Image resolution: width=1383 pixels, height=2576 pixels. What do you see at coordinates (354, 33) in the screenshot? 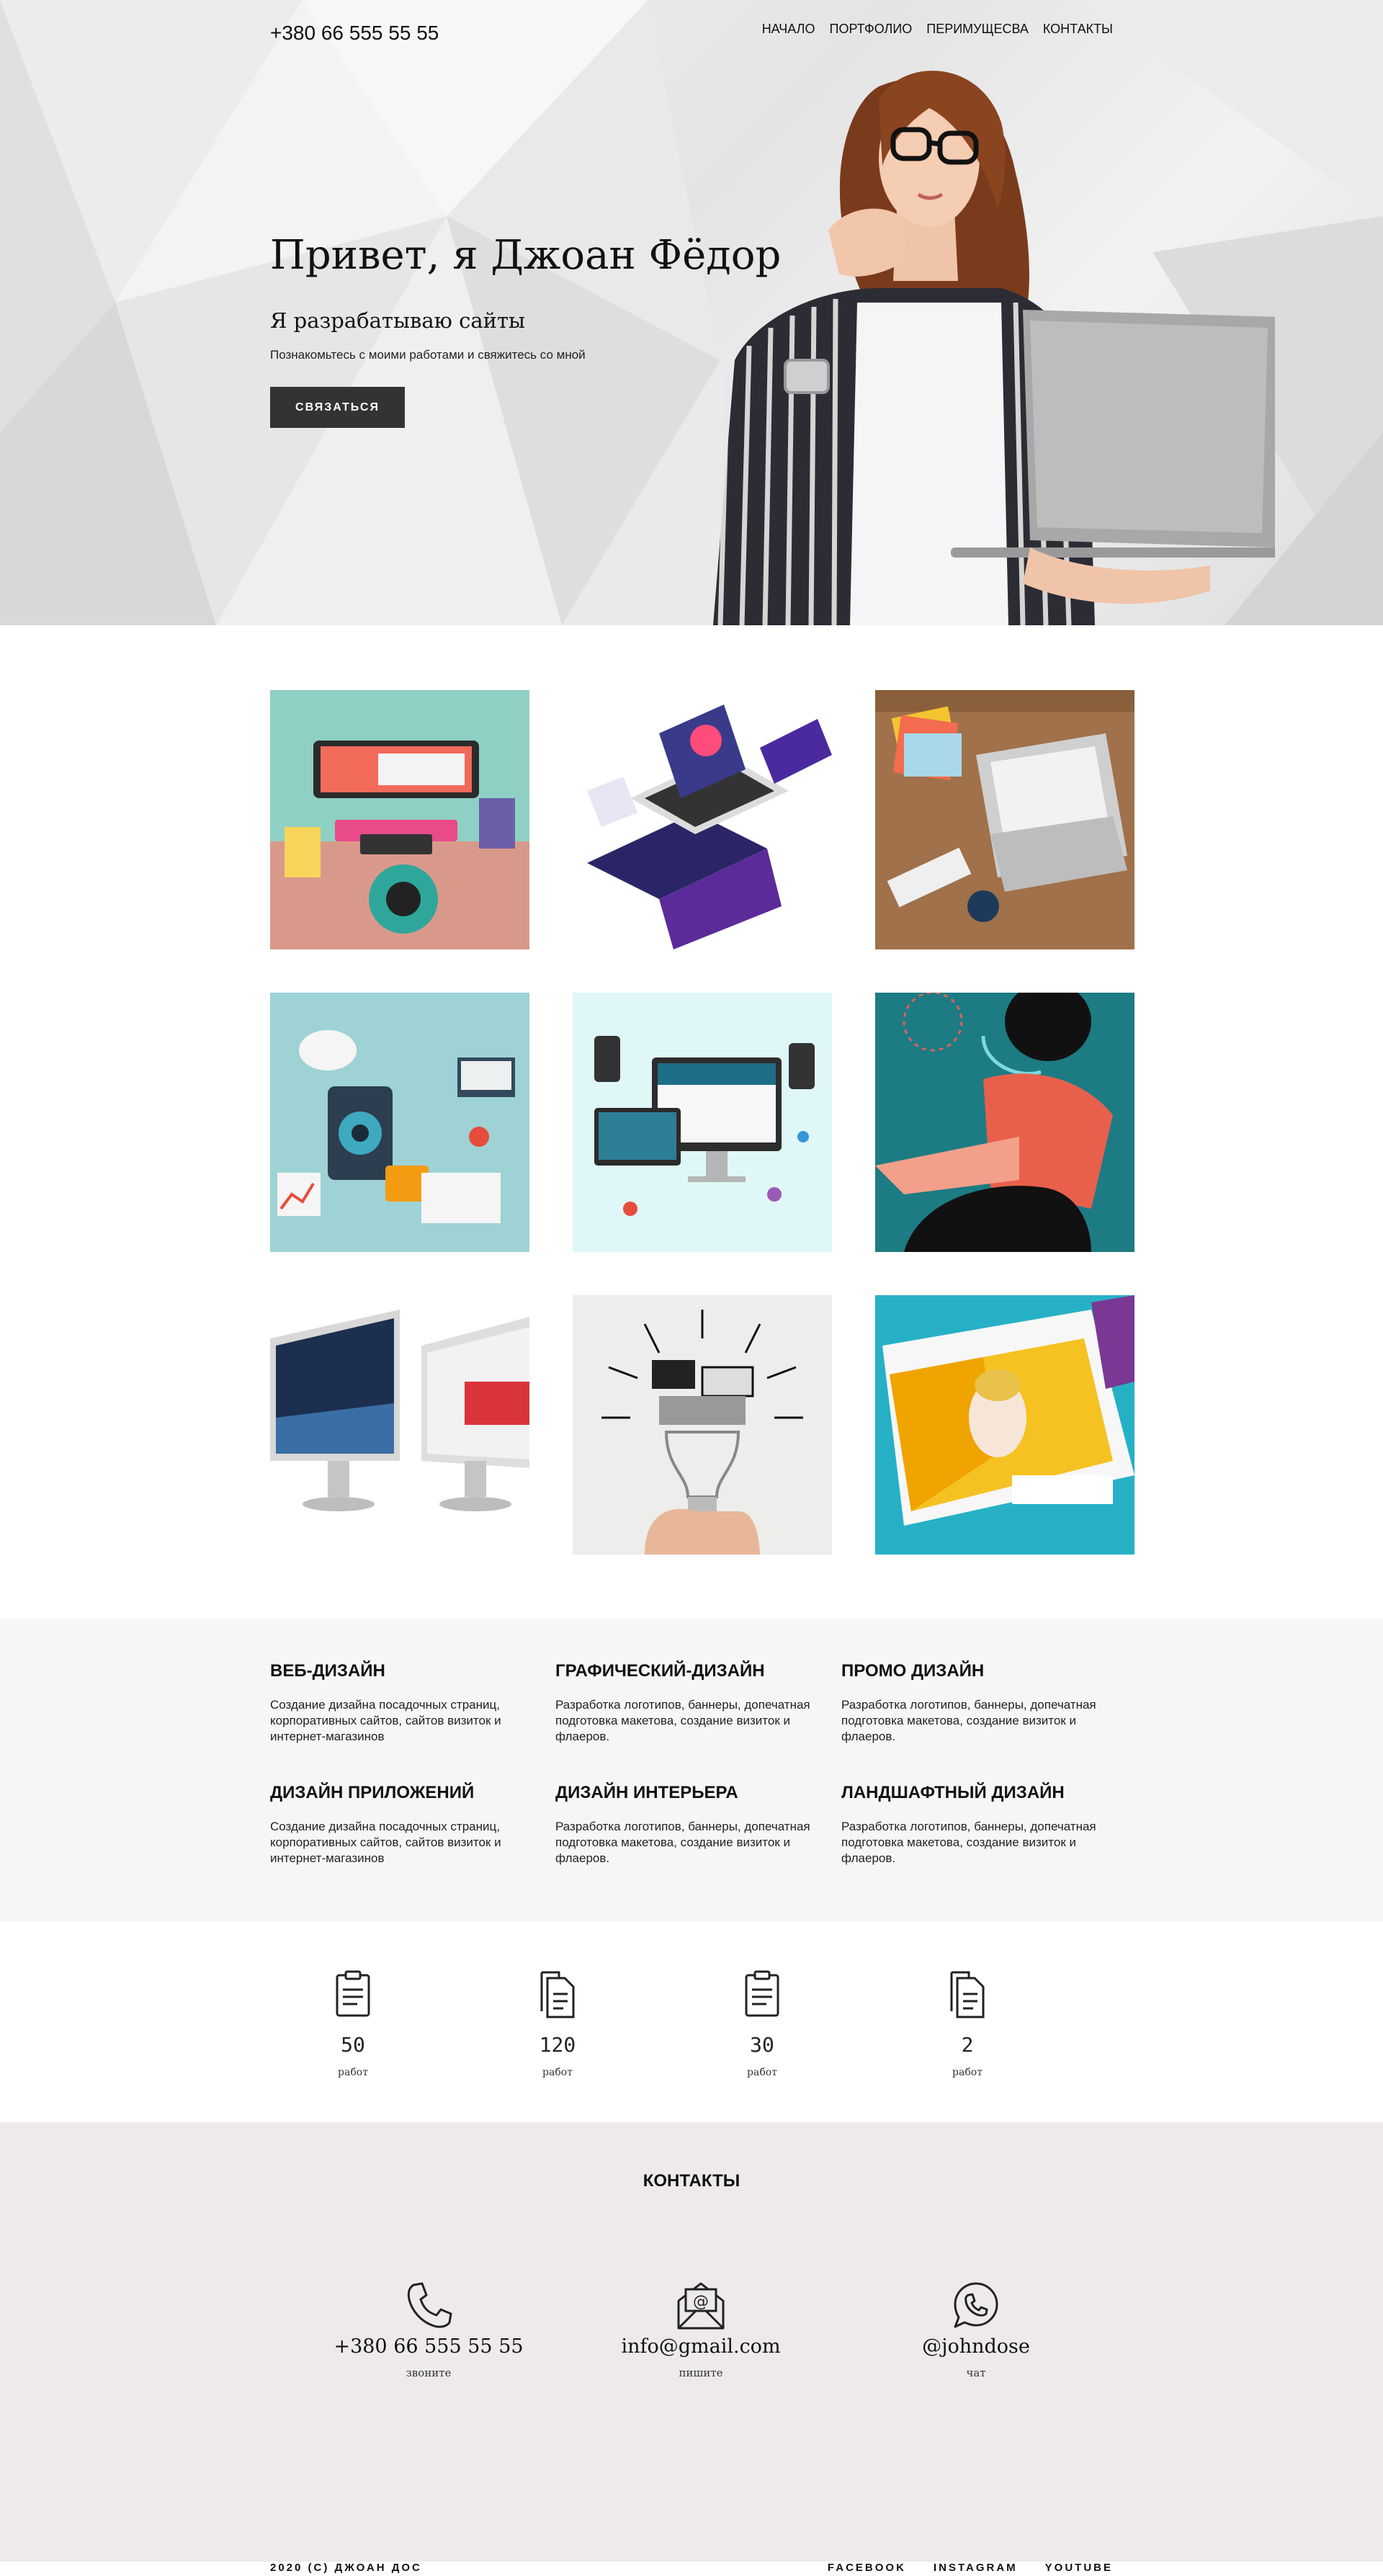
I see `header-phone: +380 66 555 55 55` at bounding box center [354, 33].